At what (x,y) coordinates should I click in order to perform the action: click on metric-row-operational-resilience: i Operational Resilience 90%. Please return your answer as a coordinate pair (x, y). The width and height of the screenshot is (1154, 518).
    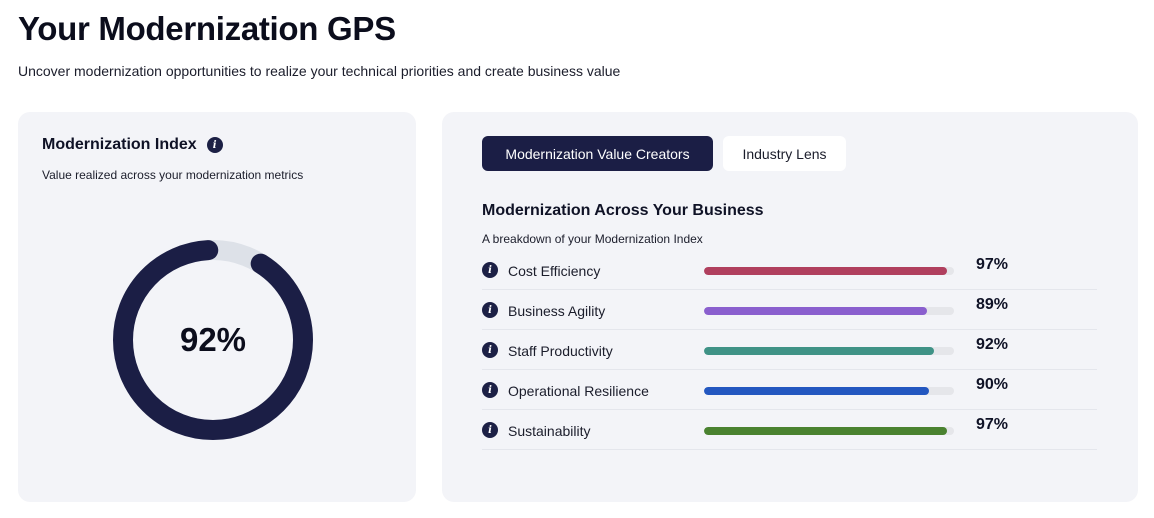
    Looking at the image, I should click on (789, 390).